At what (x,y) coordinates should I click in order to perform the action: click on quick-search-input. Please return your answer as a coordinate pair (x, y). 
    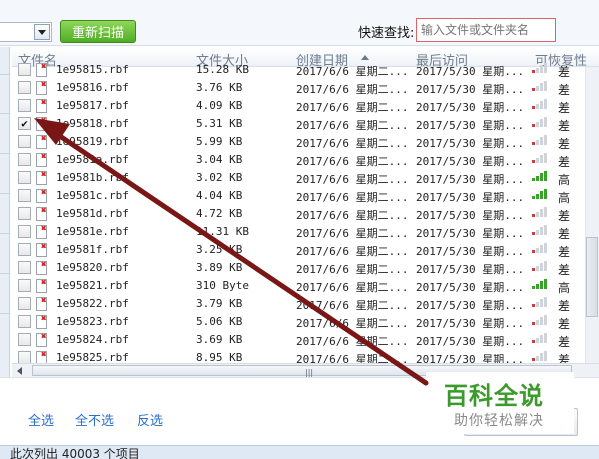
    Looking at the image, I should click on (486, 30).